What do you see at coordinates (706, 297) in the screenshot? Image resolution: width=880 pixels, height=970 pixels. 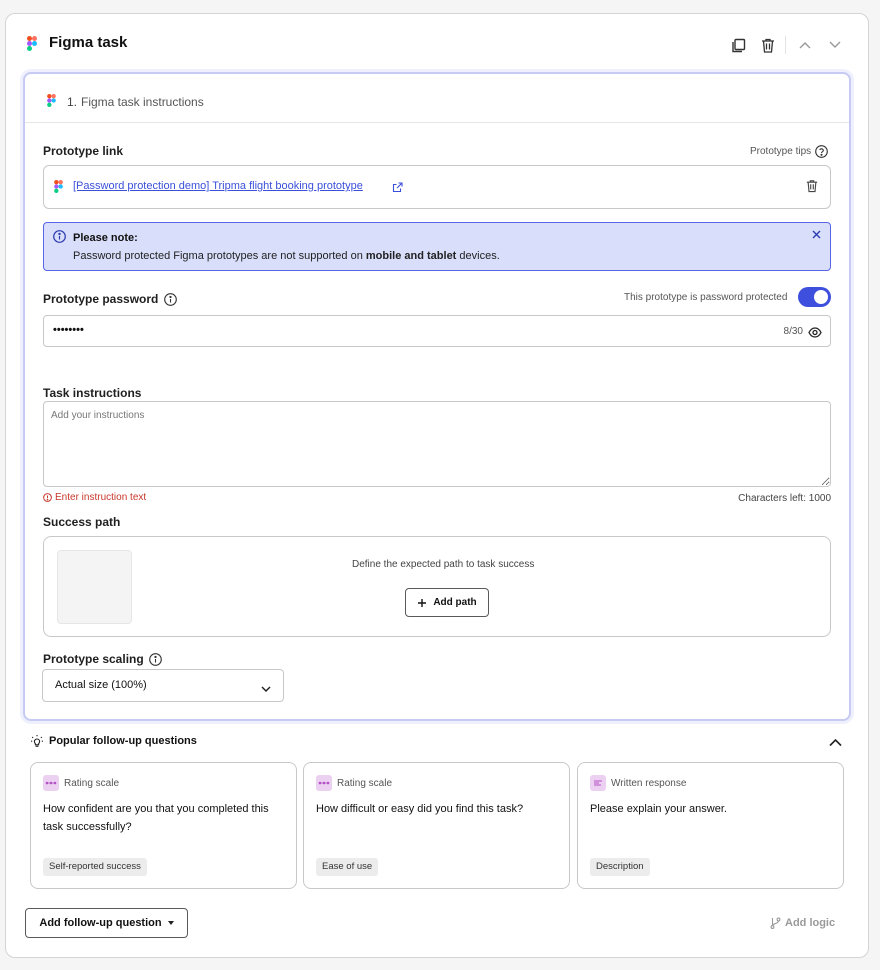 I see `password-toggle-label: This prototype is password protected` at bounding box center [706, 297].